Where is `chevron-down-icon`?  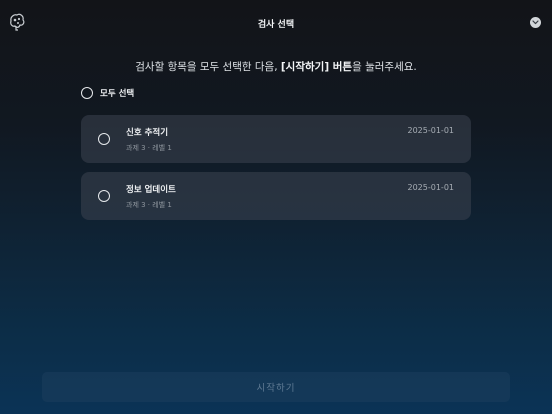 chevron-down-icon is located at coordinates (535, 22).